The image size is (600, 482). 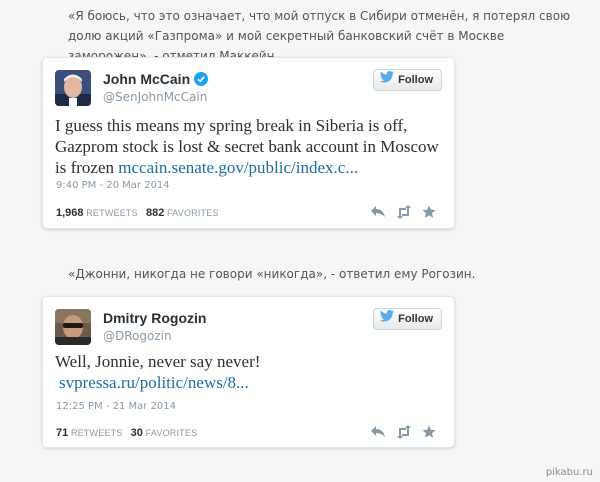 What do you see at coordinates (155, 213) in the screenshot?
I see `favorite-count: 882` at bounding box center [155, 213].